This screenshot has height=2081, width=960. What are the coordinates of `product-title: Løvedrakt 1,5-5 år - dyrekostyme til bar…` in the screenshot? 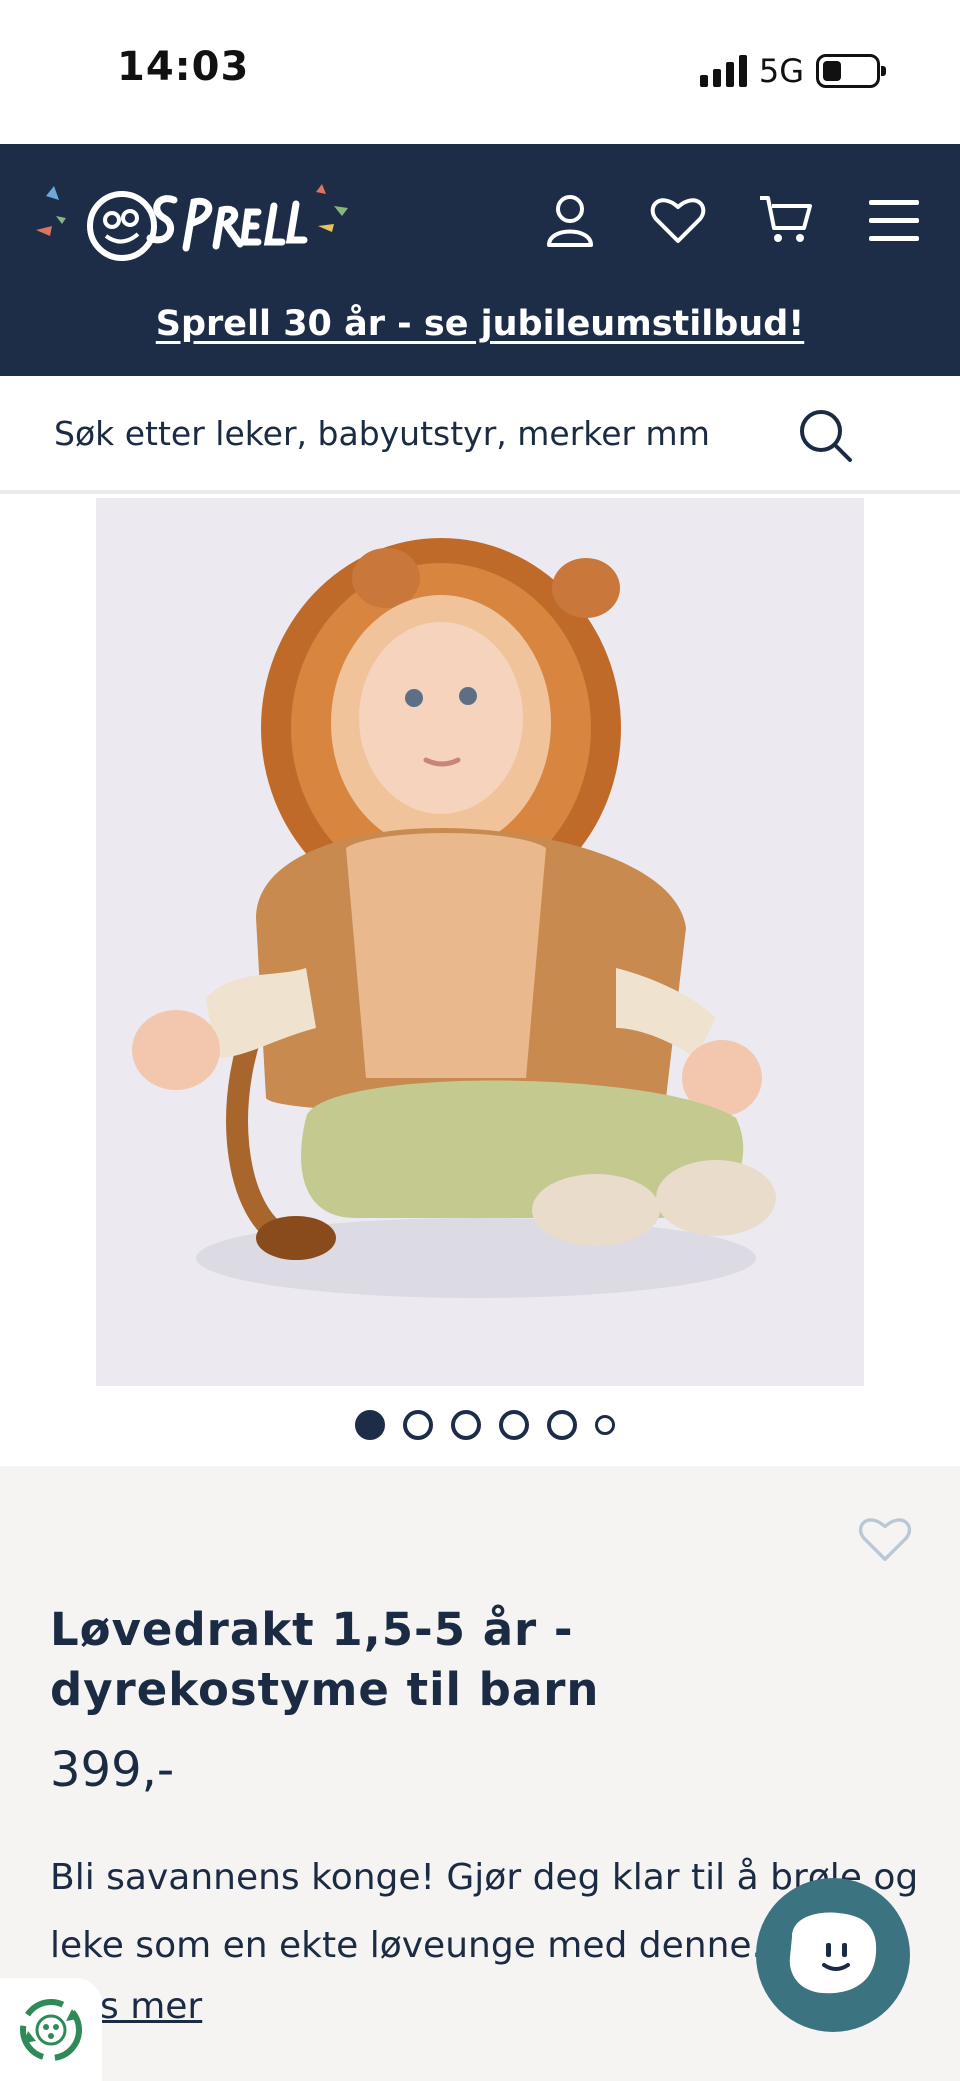 It's located at (325, 1659).